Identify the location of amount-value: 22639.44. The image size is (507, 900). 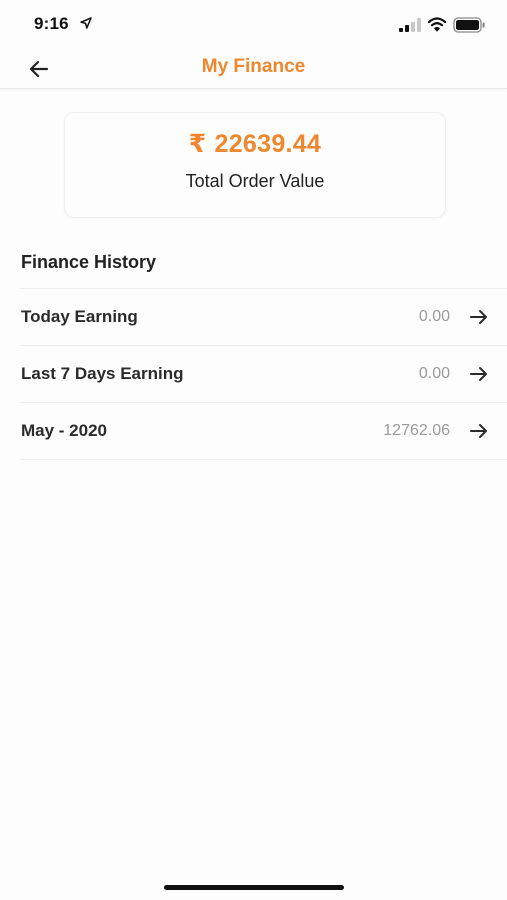
(268, 144).